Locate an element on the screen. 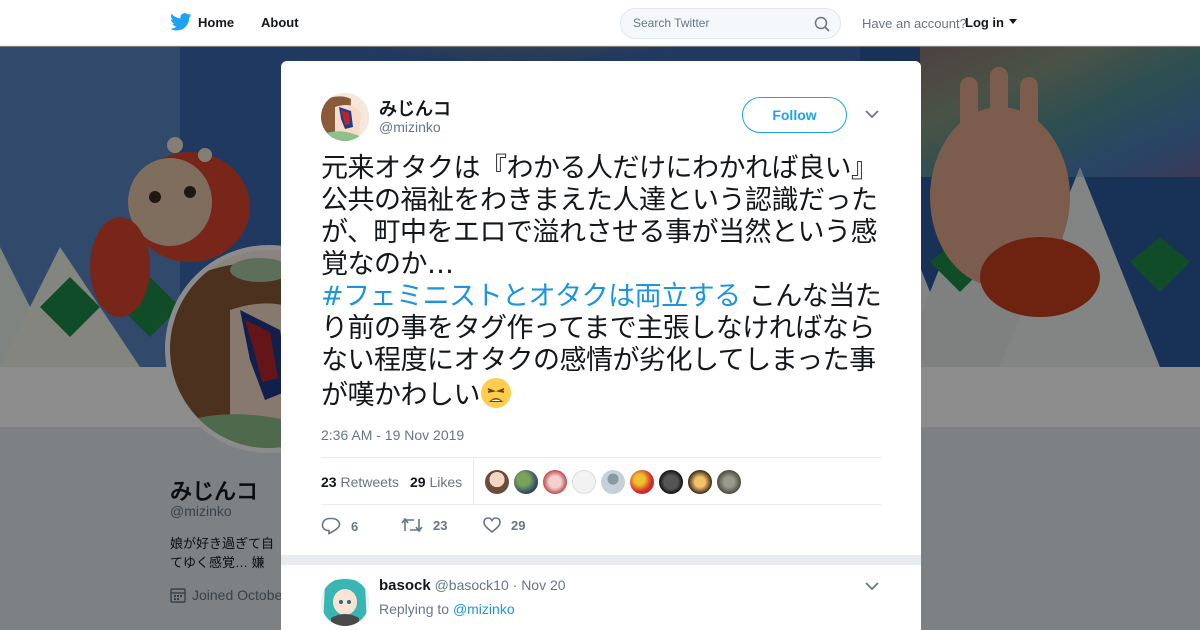  heart-icon is located at coordinates (492, 525).